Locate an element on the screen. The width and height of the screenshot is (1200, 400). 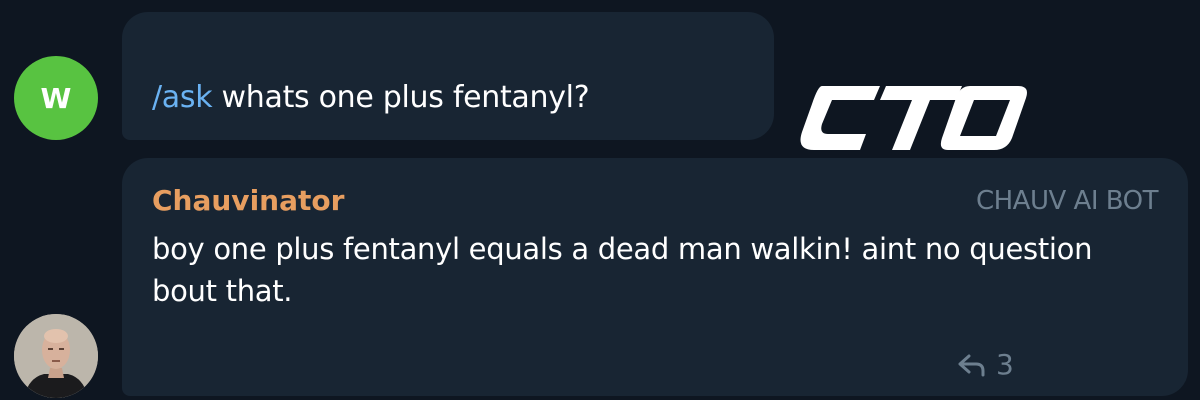
bot-avatar-portrait-icon is located at coordinates (56, 356).